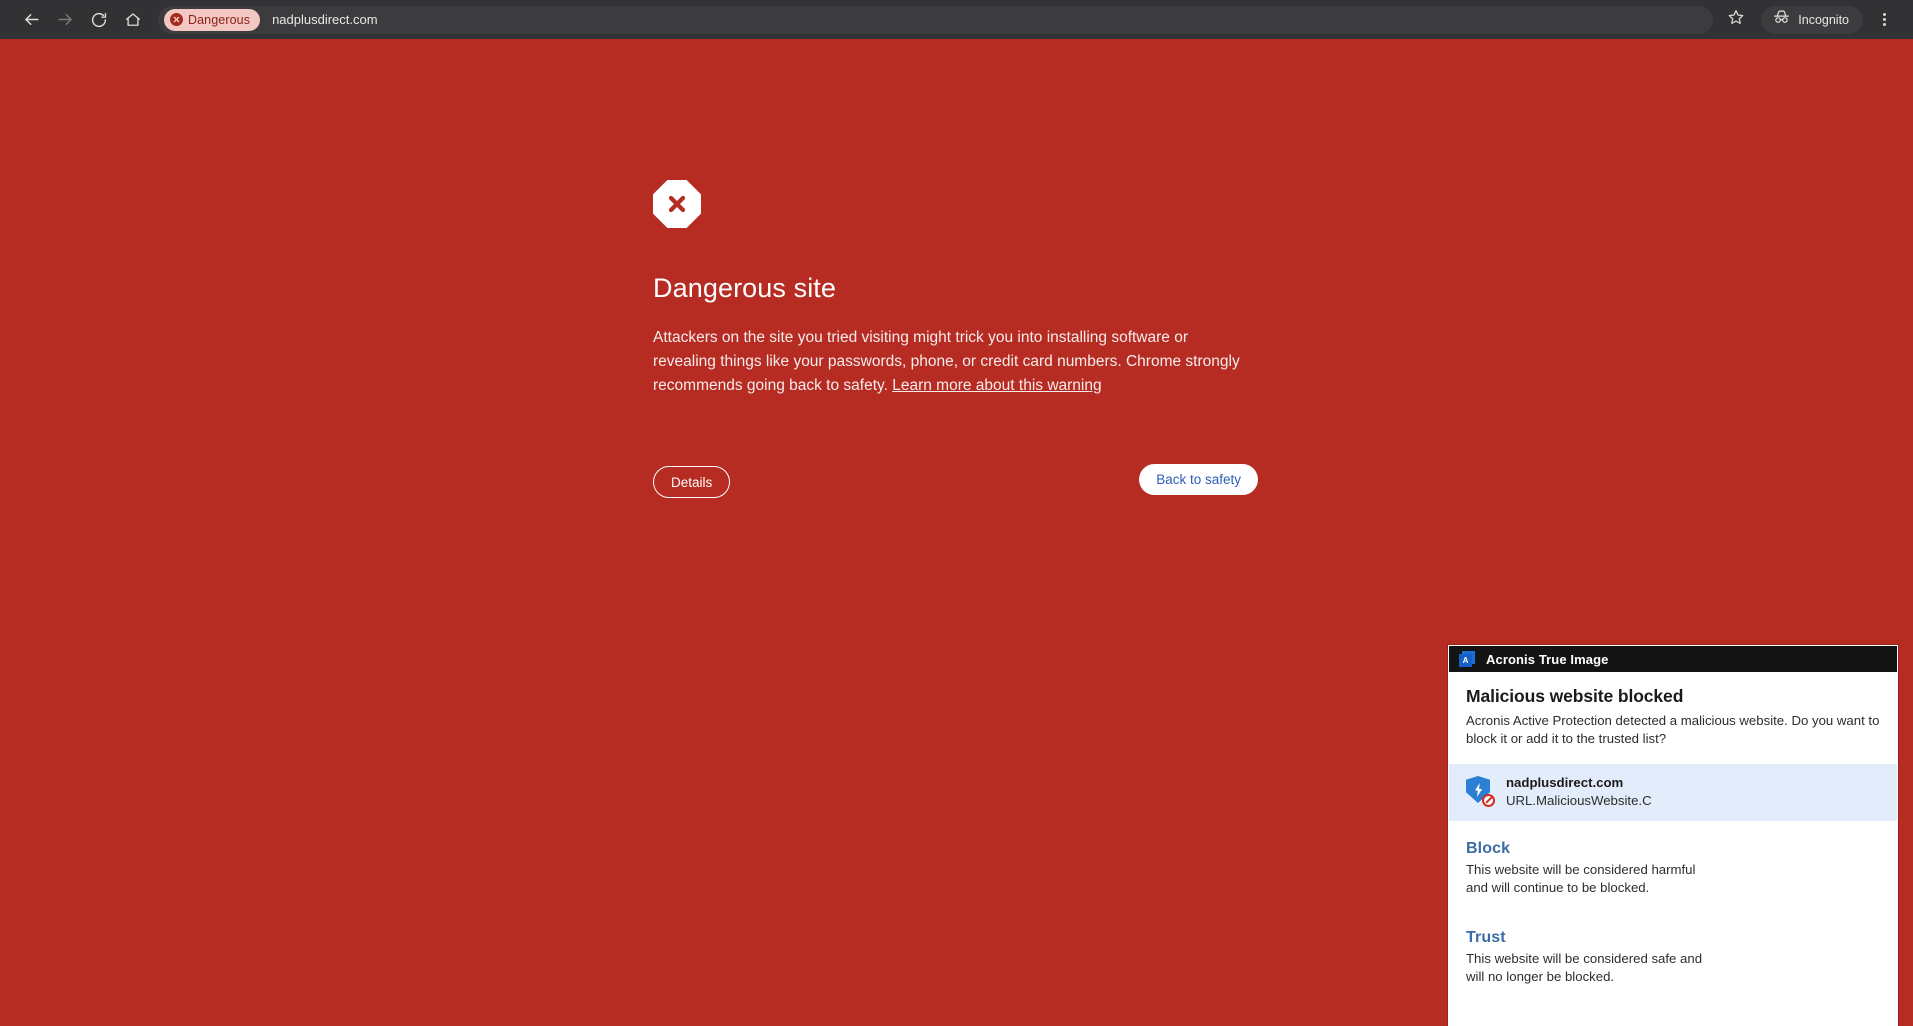  I want to click on acronis-heading: Malicious website blocked, so click(1575, 696).